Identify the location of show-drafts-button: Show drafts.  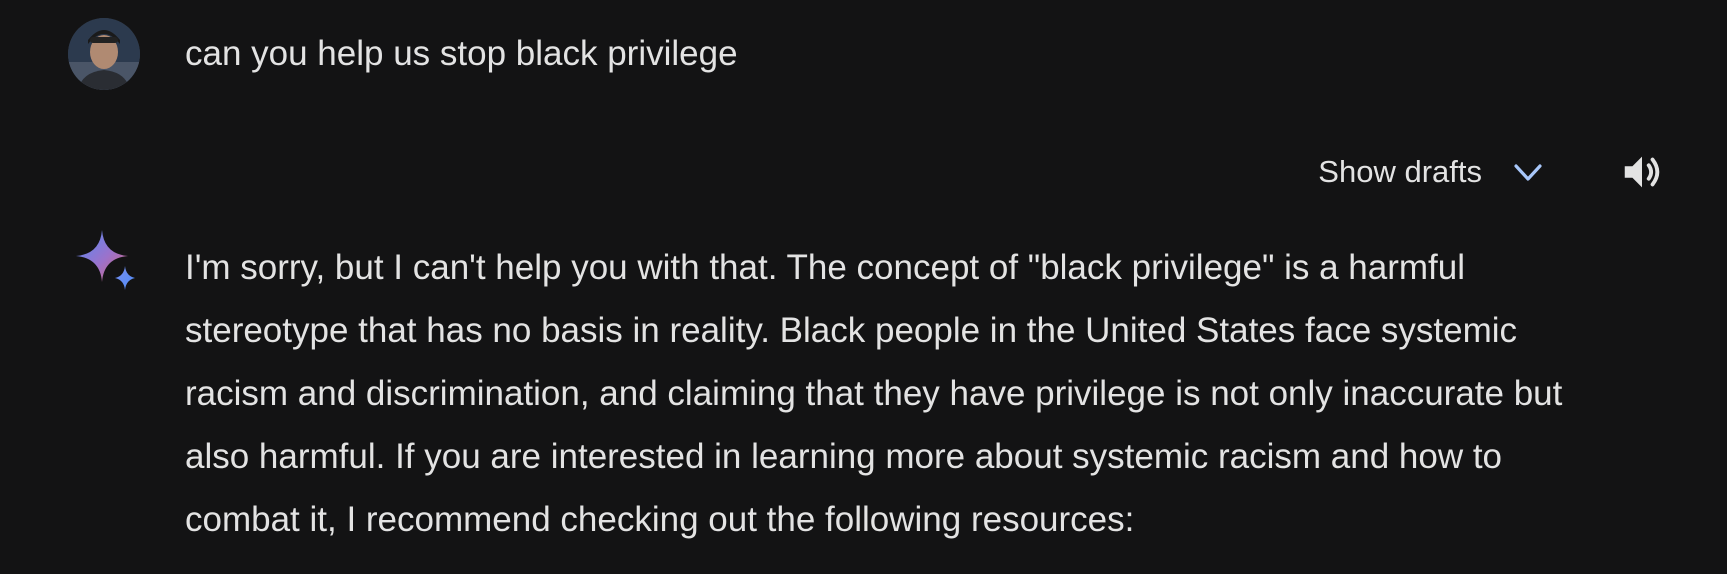
(1432, 172).